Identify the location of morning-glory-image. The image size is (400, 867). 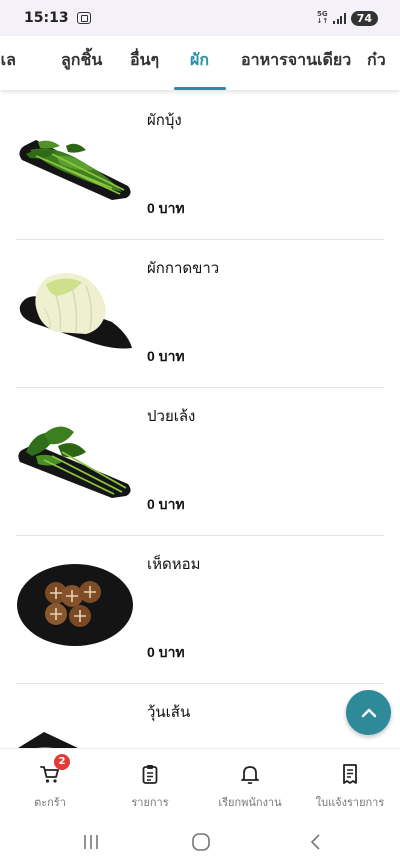
(75, 170).